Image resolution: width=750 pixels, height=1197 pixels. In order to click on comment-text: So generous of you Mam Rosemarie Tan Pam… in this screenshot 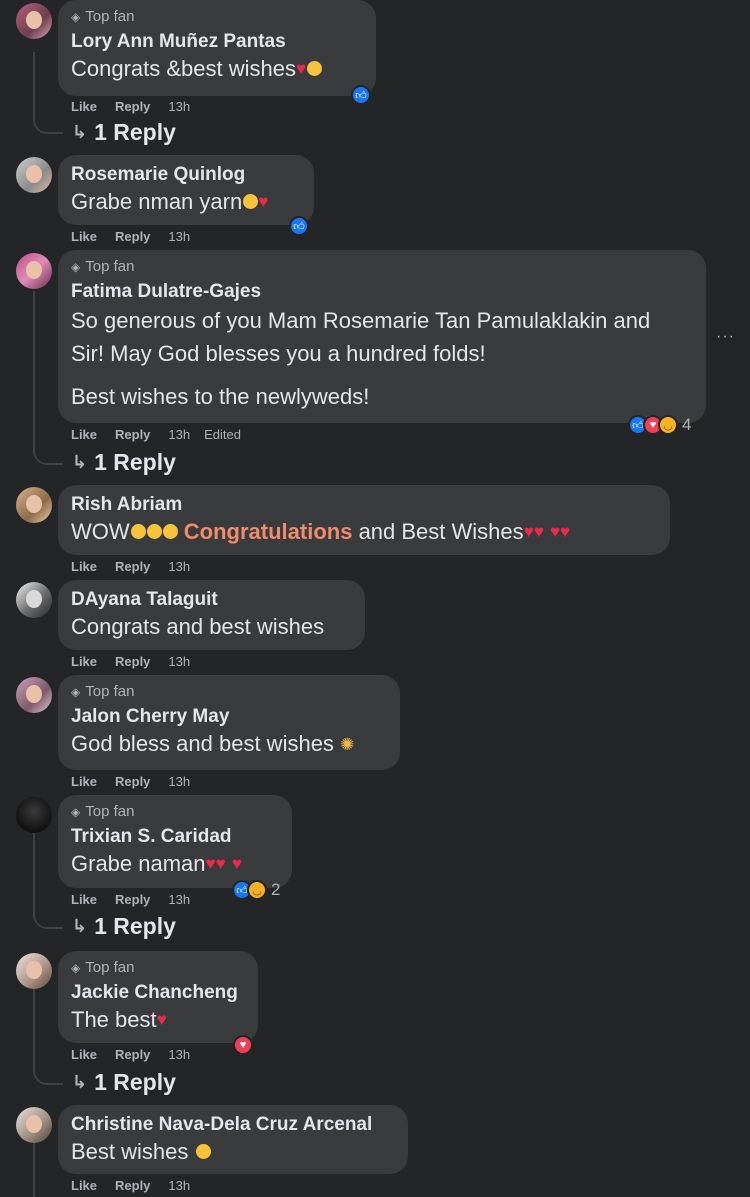, I will do `click(361, 337)`.